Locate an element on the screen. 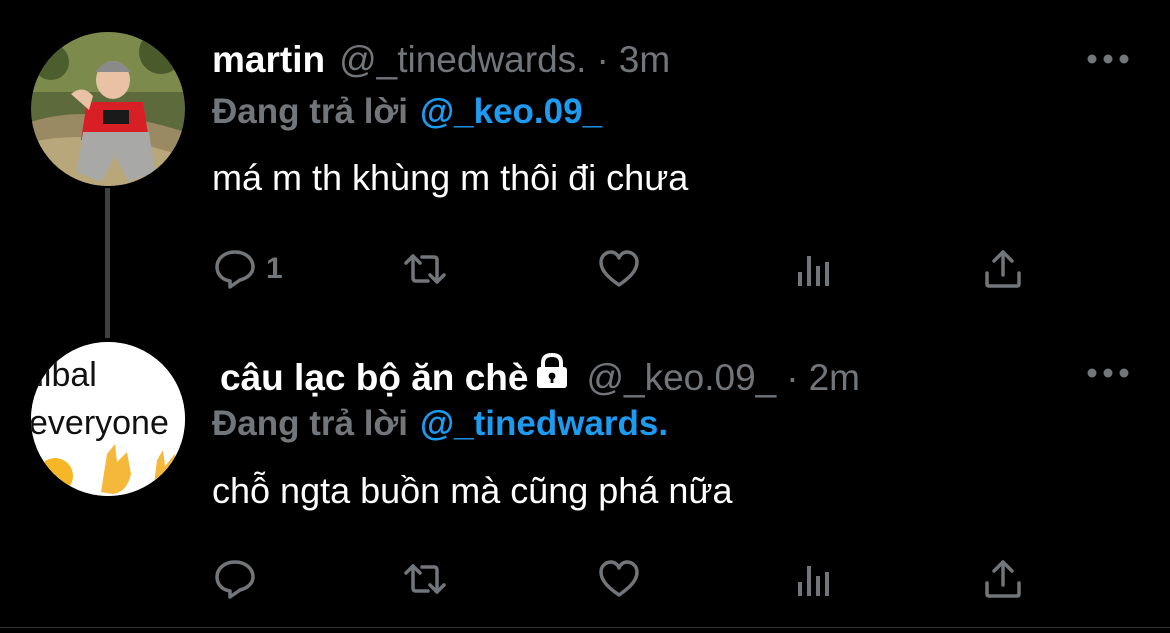 The image size is (1170, 633). replying-to: Đang trả lời @_keo.09_ is located at coordinates (407, 112).